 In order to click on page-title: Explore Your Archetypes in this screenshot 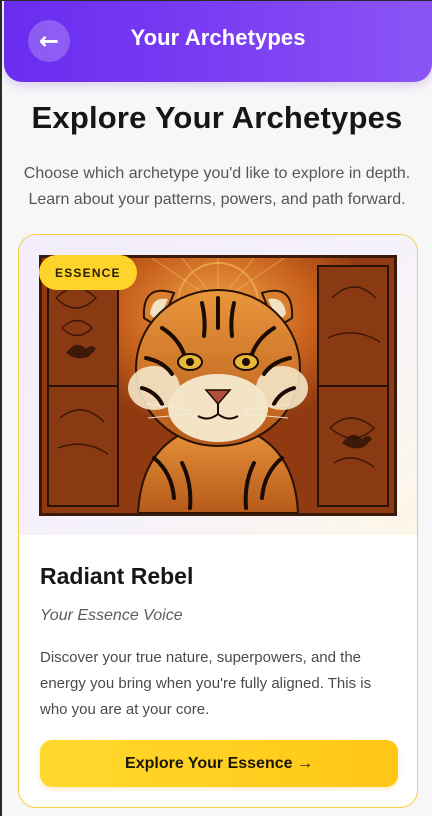, I will do `click(217, 117)`.